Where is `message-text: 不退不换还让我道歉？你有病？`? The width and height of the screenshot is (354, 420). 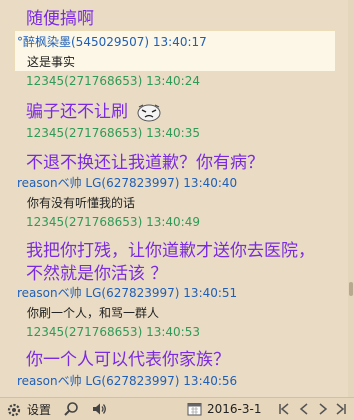 message-text: 不退不换还让我道歉？你有病？ is located at coordinates (145, 163).